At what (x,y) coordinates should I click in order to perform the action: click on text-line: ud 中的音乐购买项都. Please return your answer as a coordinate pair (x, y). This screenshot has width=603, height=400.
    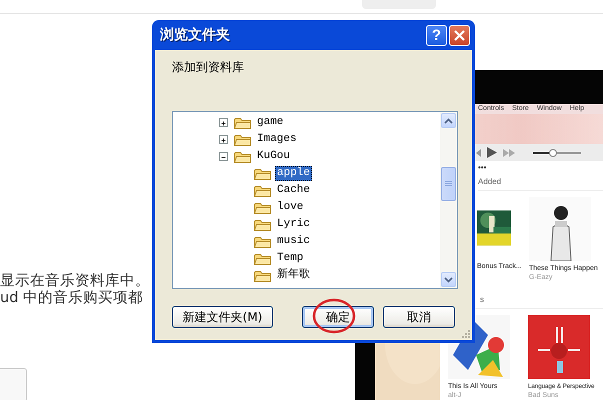
    Looking at the image, I should click on (72, 298).